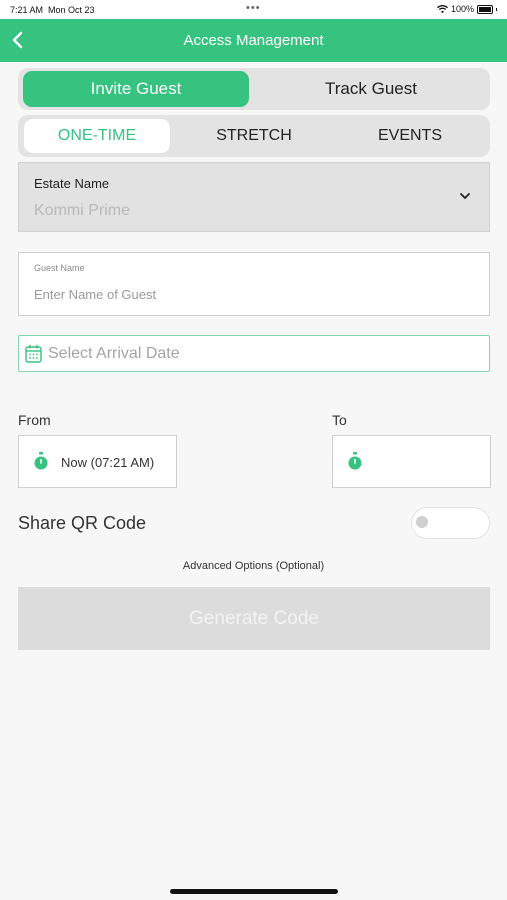 This screenshot has height=900, width=507. I want to click on secondary-tabs: ONE-TIME STRETCH EVENTS, so click(254, 136).